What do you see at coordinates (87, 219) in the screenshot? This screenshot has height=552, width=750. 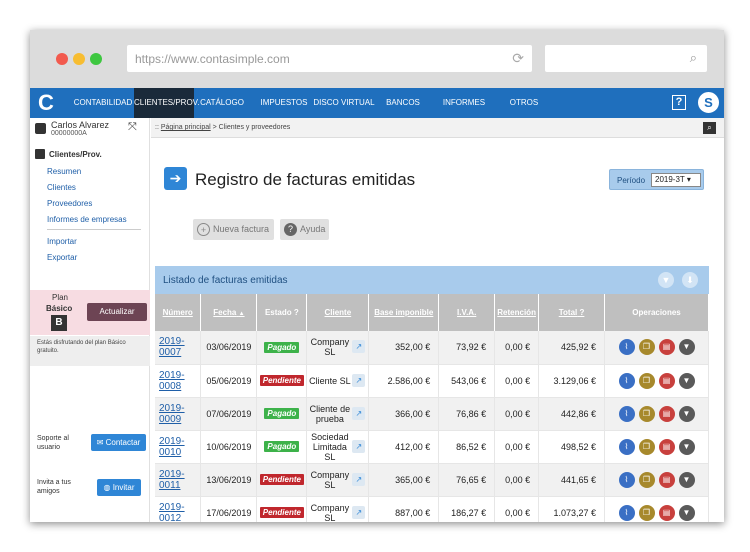 I see `sidebar-item-informes-empresas: Informes de empresas` at bounding box center [87, 219].